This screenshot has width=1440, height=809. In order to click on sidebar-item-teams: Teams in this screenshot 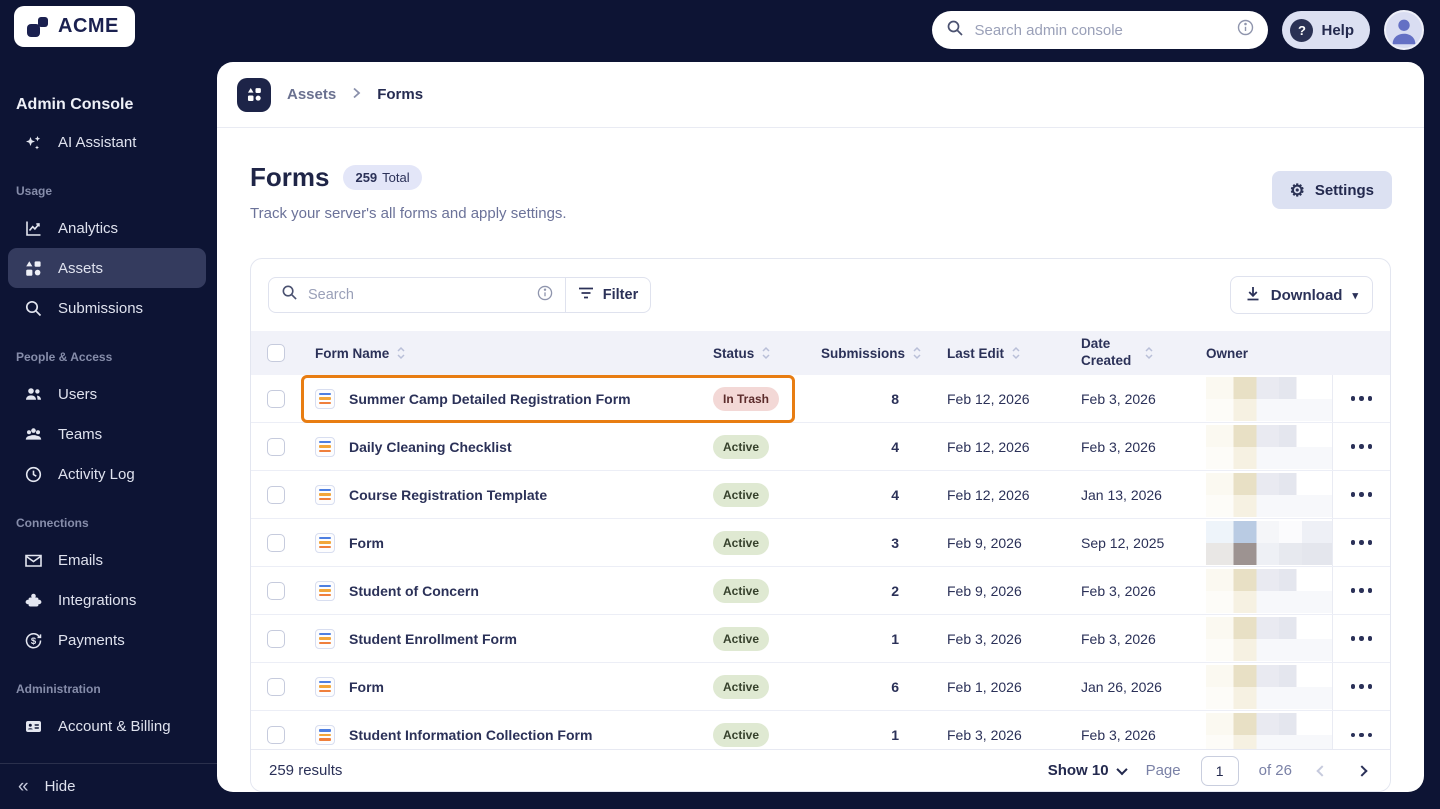, I will do `click(107, 434)`.